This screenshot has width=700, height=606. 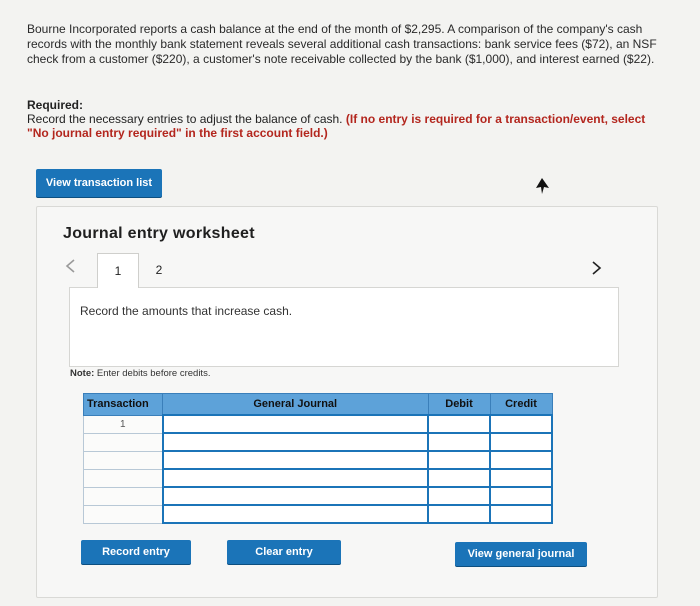 I want to click on chevron-right-icon, so click(x=596, y=268).